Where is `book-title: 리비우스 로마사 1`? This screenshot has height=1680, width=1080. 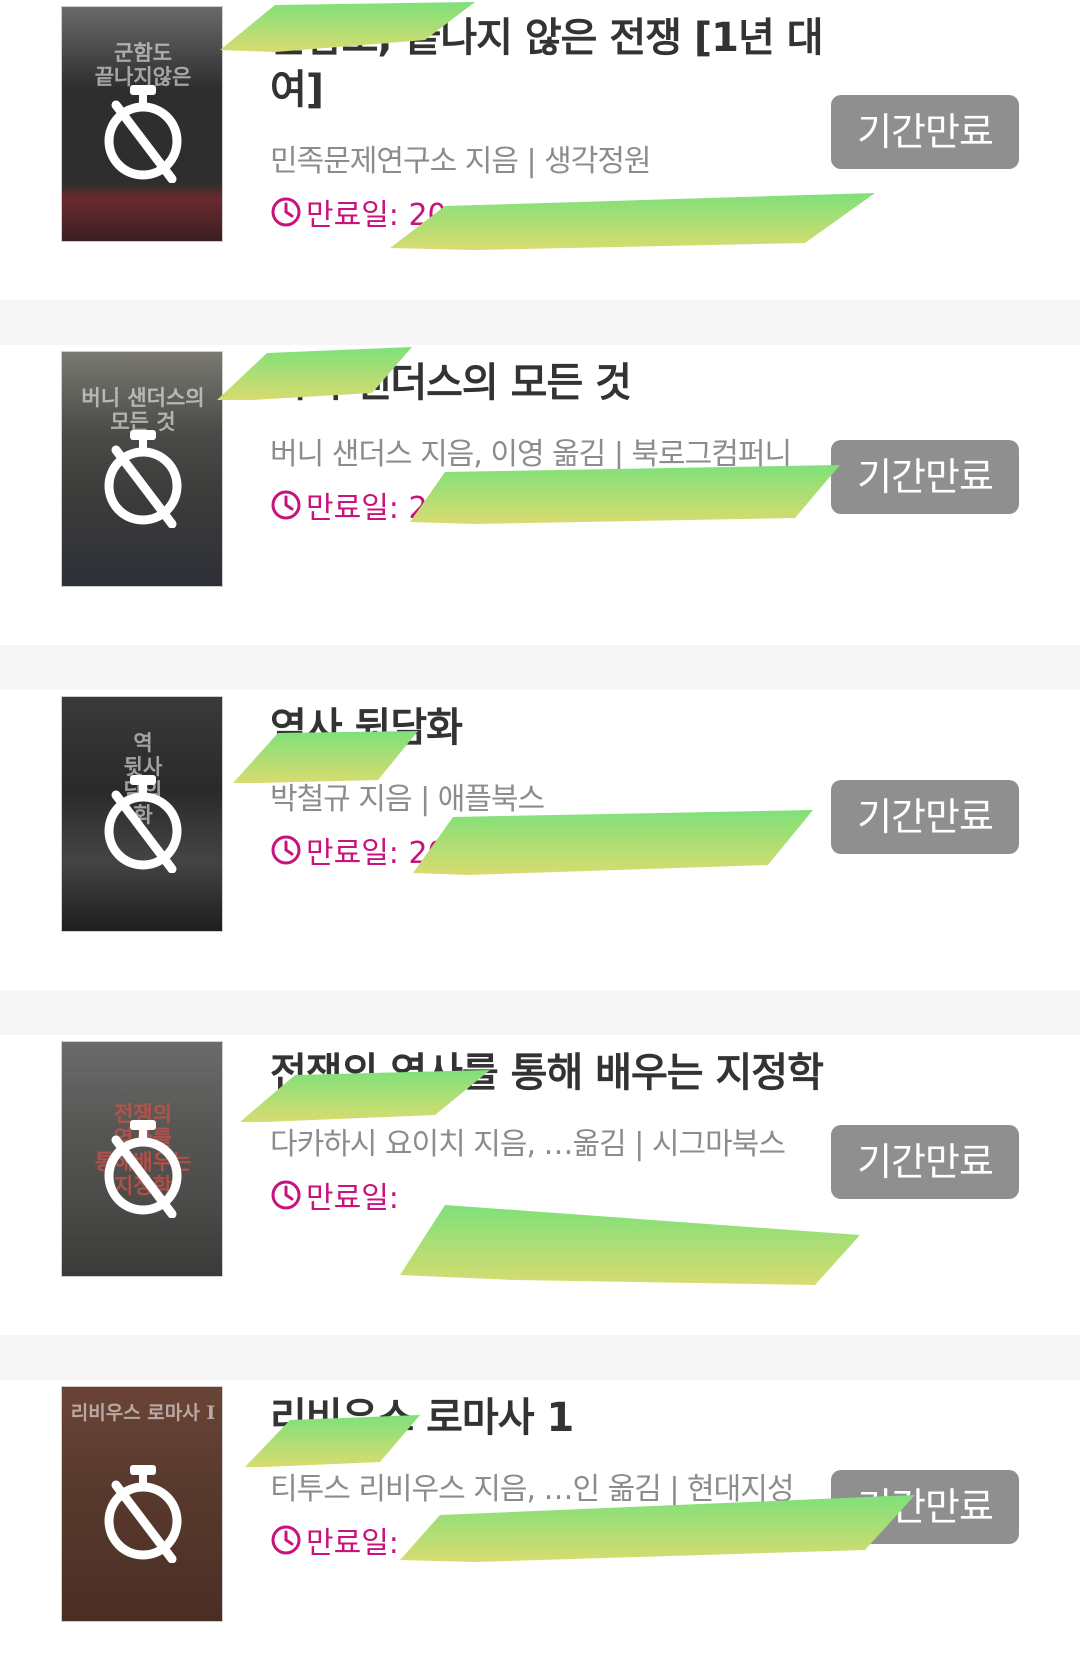
book-title: 리비우스 로마사 1 is located at coordinates (550, 1418).